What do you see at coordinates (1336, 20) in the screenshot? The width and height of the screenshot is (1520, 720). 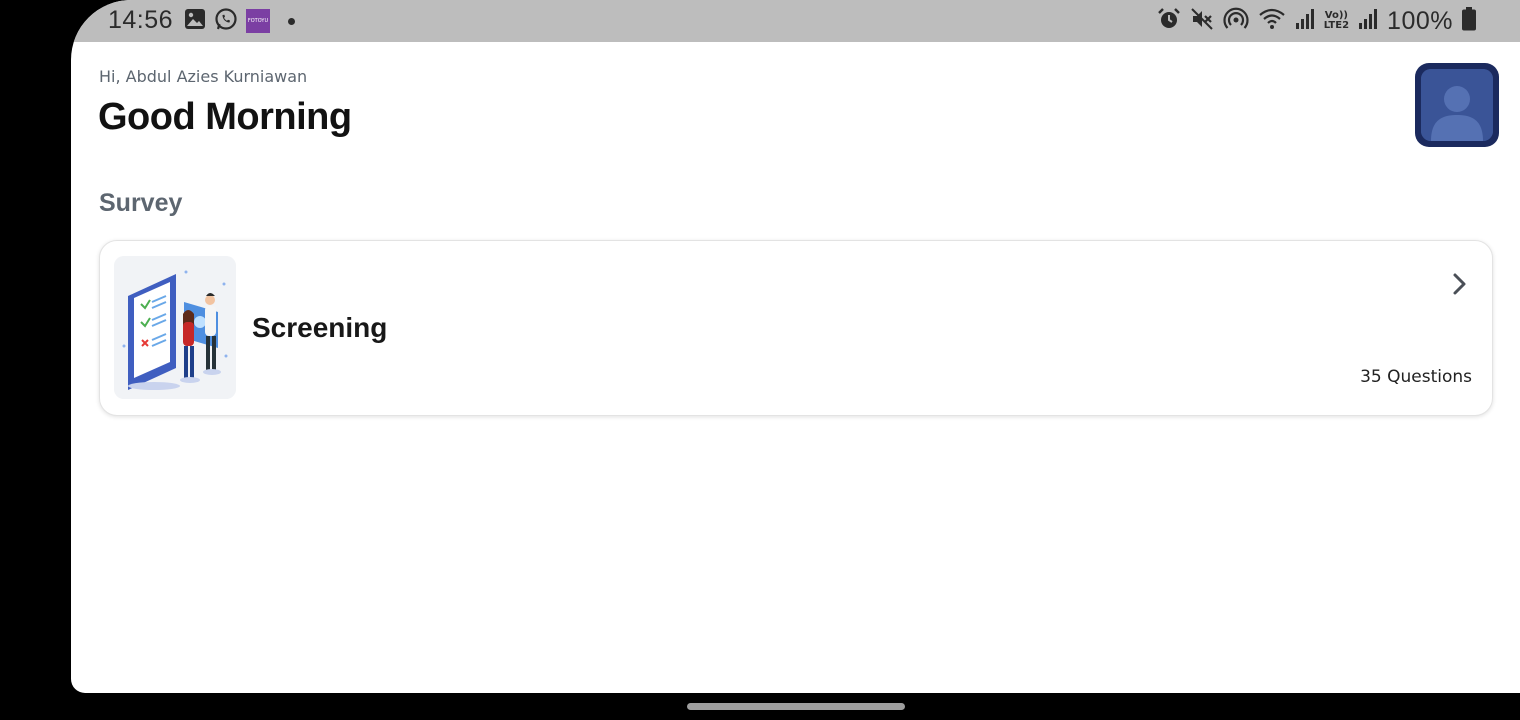 I see `volte-icon: Vo)) LTE2` at bounding box center [1336, 20].